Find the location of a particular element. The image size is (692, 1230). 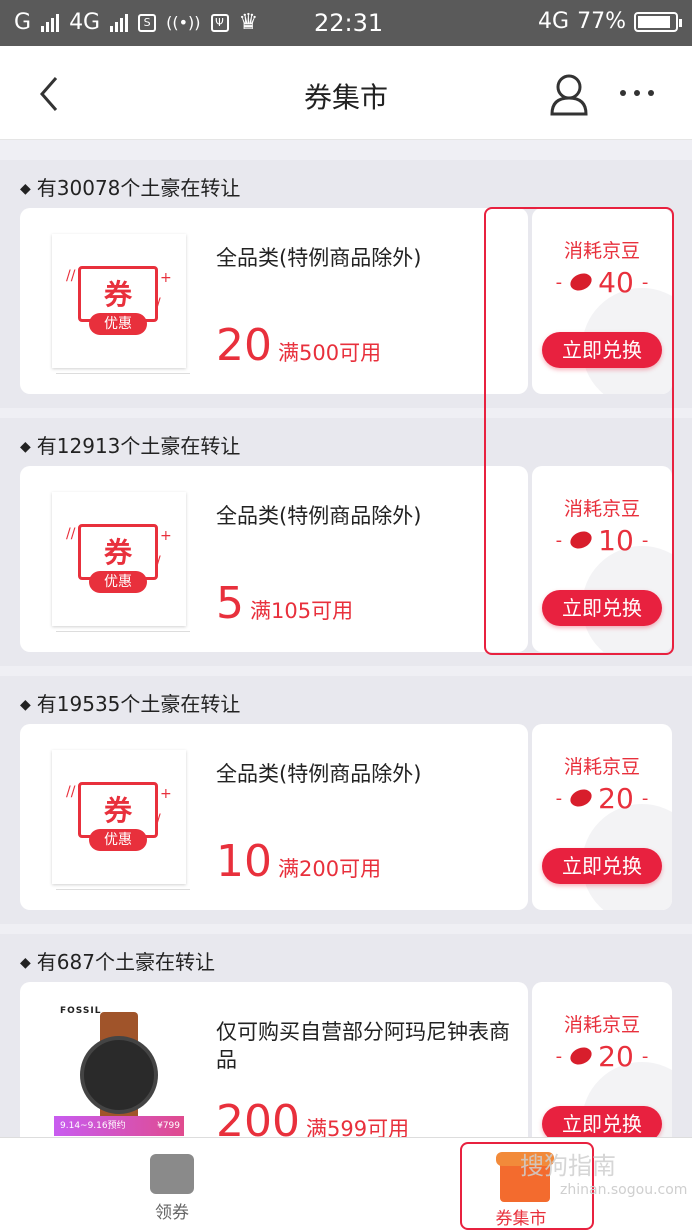

coupon-card: // + / 券 优惠 全品类(特例商品除外) 5 满105可用 is located at coordinates (274, 559).